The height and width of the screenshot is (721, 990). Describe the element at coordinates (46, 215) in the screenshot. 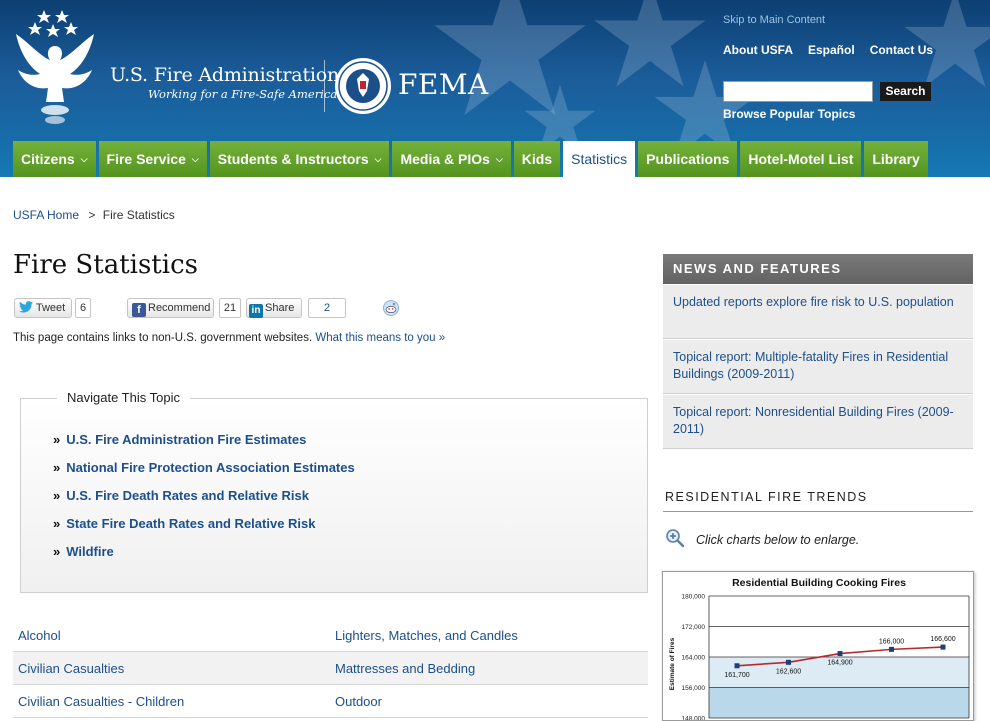

I see `breadcrumb-home-link: USFA Home` at that location.